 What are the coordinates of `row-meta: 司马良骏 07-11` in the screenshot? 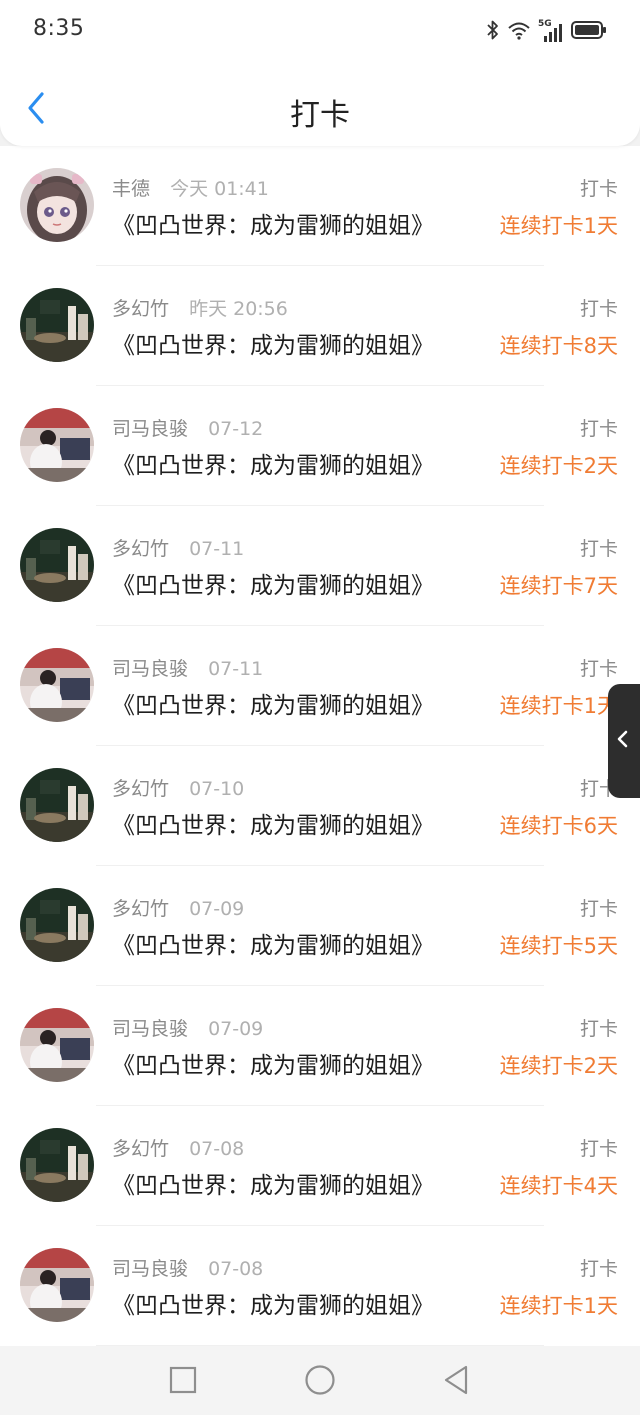 It's located at (187, 667).